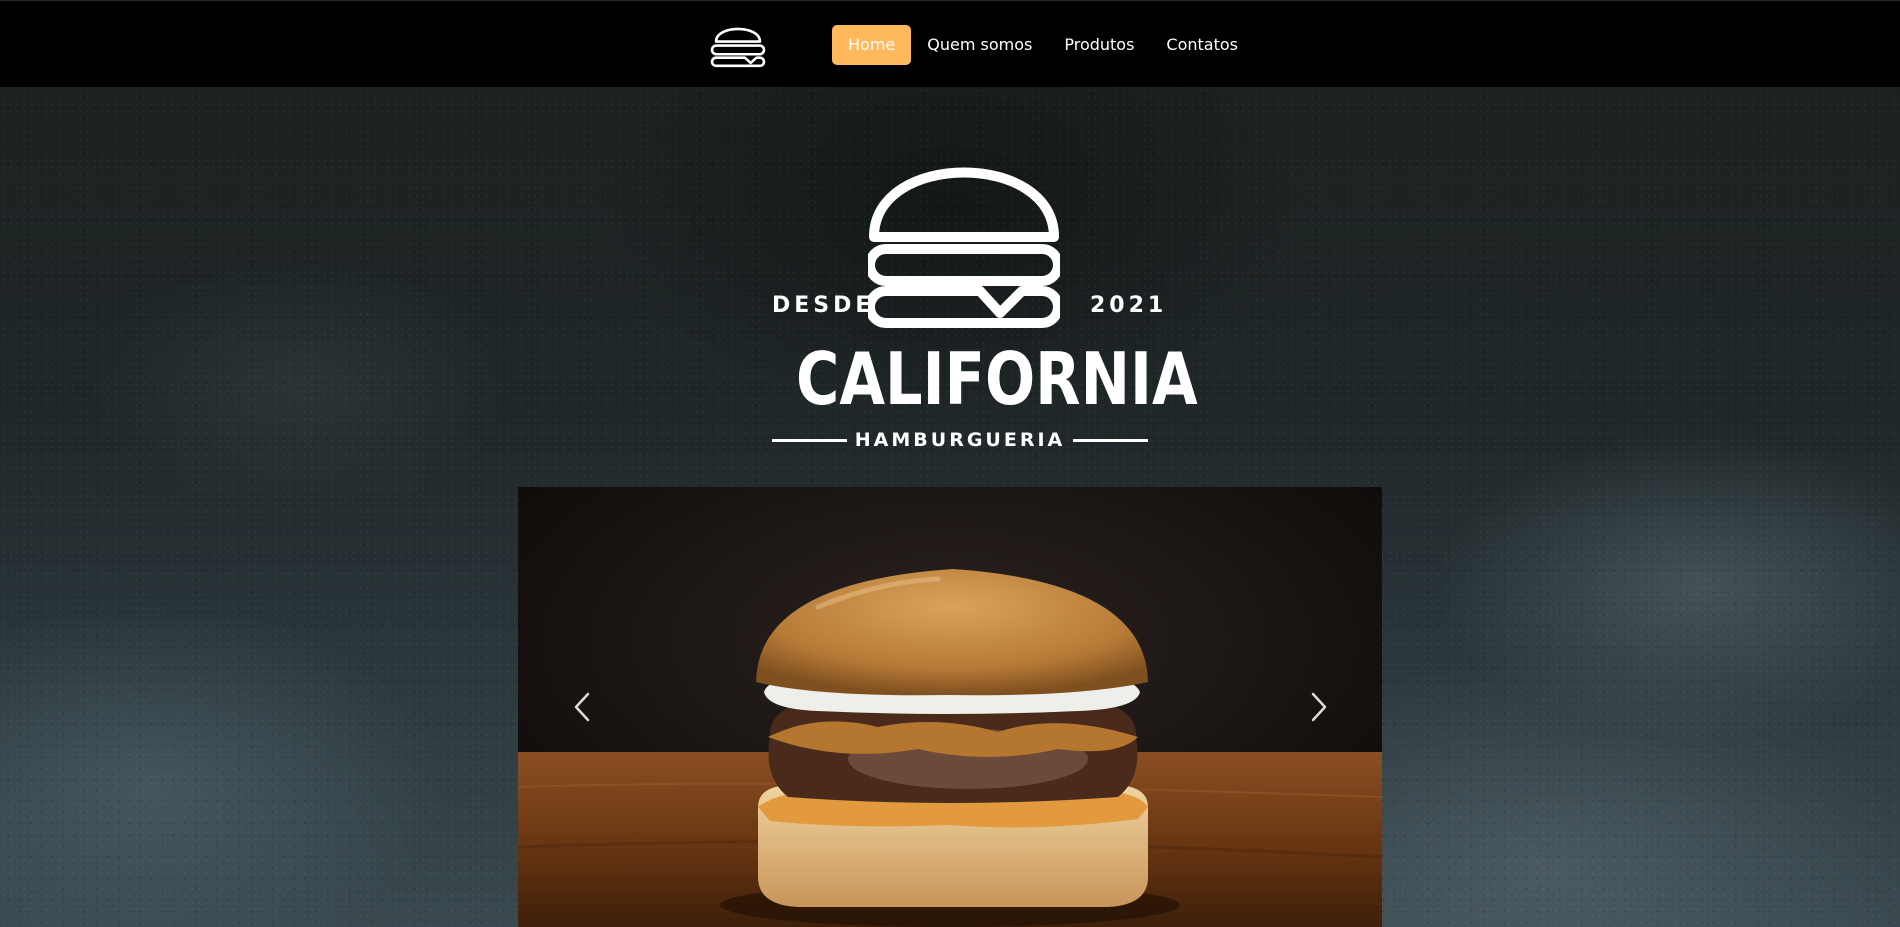 The height and width of the screenshot is (927, 1900). I want to click on nav-link-home: Home, so click(872, 45).